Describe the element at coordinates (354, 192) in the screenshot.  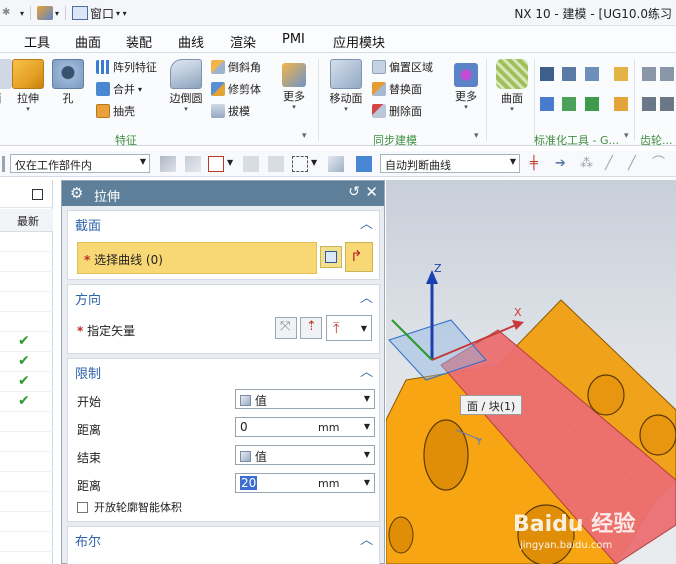
I see `reset-icon: ↺` at that location.